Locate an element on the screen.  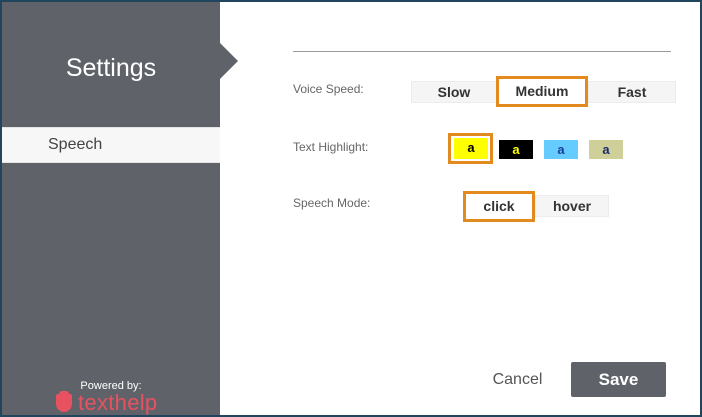
speech-mode-hover-button: hover is located at coordinates (572, 206).